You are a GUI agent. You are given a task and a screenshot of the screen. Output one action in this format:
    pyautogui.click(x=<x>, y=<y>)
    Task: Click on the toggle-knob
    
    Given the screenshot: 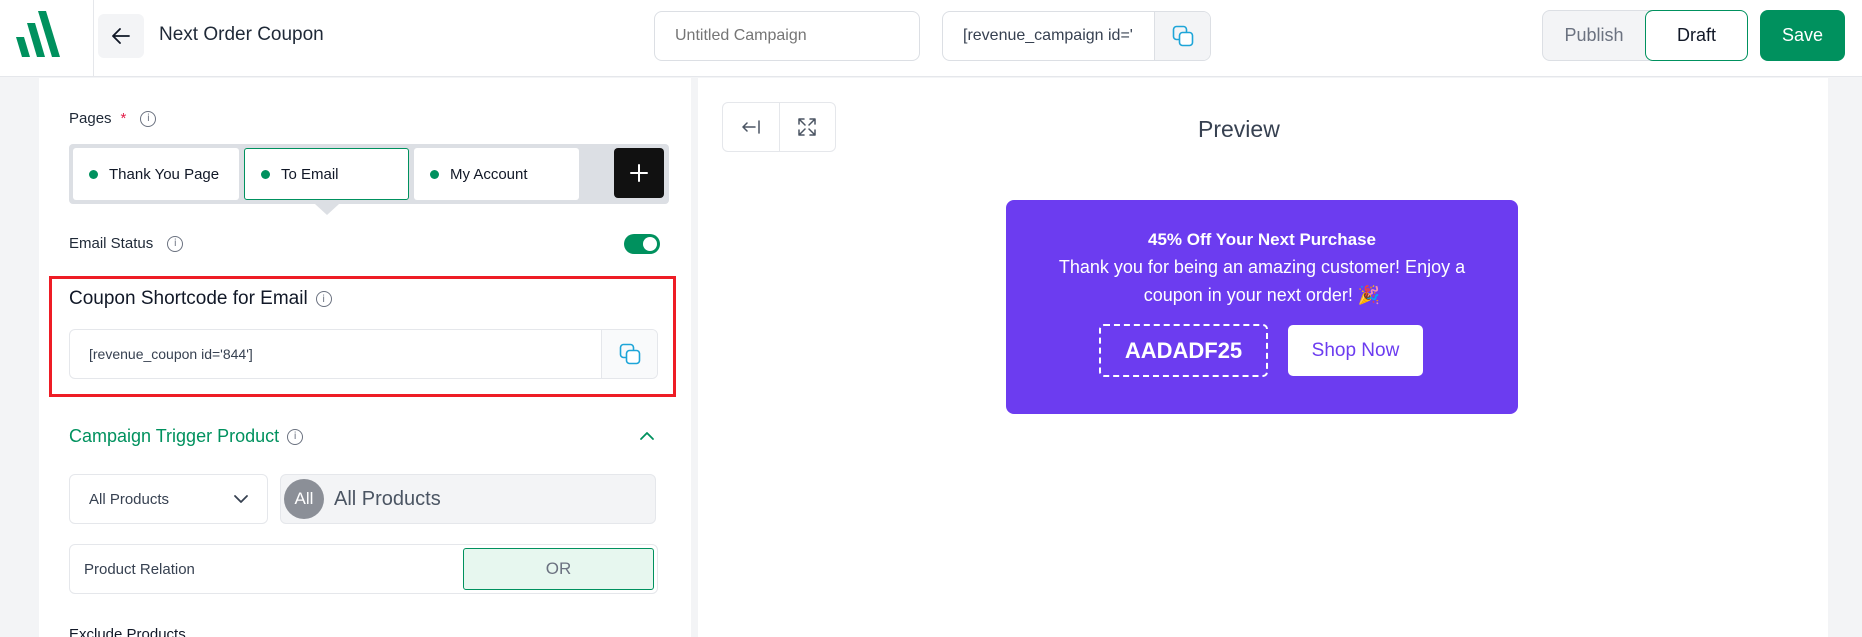 What is the action you would take?
    pyautogui.click(x=650, y=244)
    